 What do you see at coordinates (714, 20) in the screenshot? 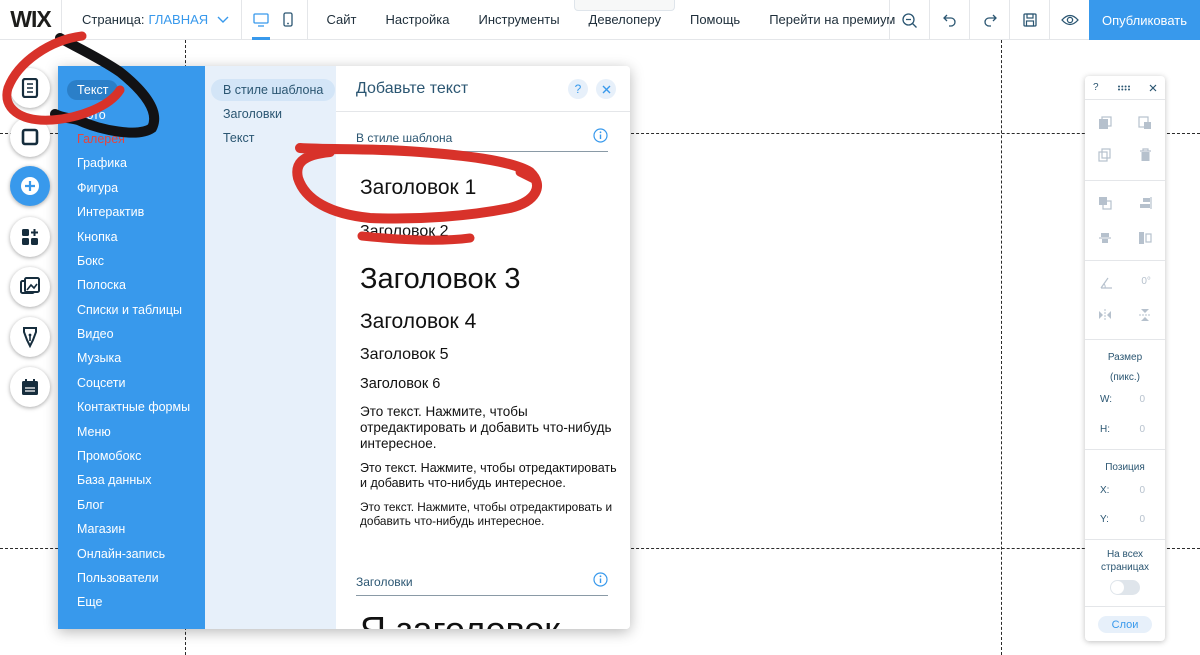
I see `menu-help: Помощь` at bounding box center [714, 20].